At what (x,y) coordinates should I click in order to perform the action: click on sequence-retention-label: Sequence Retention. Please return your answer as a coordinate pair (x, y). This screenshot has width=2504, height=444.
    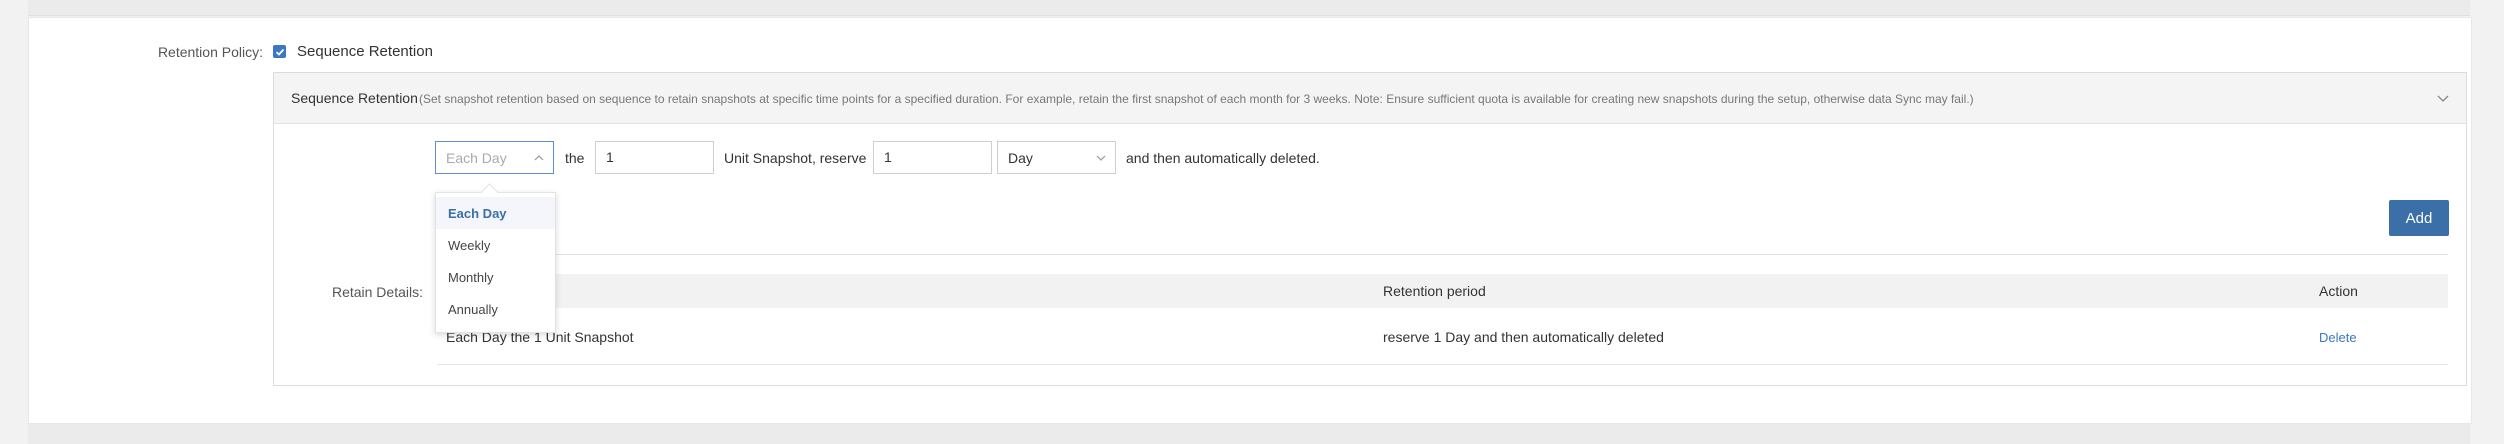
    Looking at the image, I should click on (365, 51).